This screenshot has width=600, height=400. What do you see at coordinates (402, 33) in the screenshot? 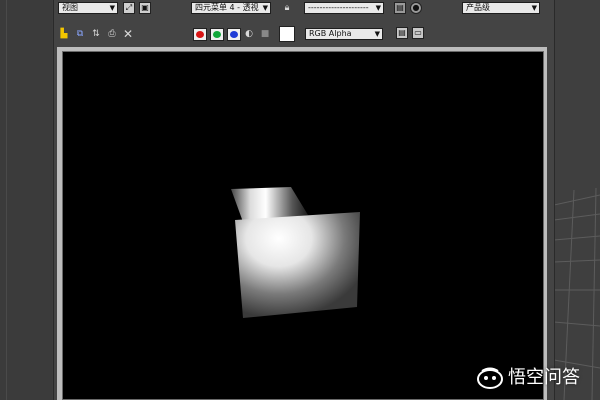
I see `info-panel-icon: ▤` at bounding box center [402, 33].